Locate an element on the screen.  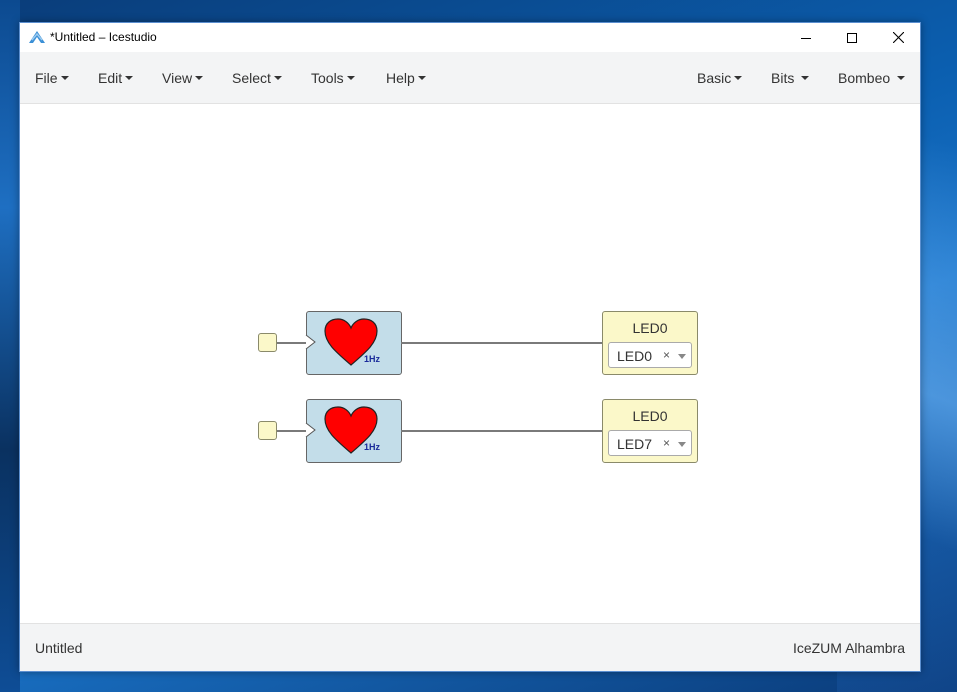
menu-help-label: Help is located at coordinates (400, 78).